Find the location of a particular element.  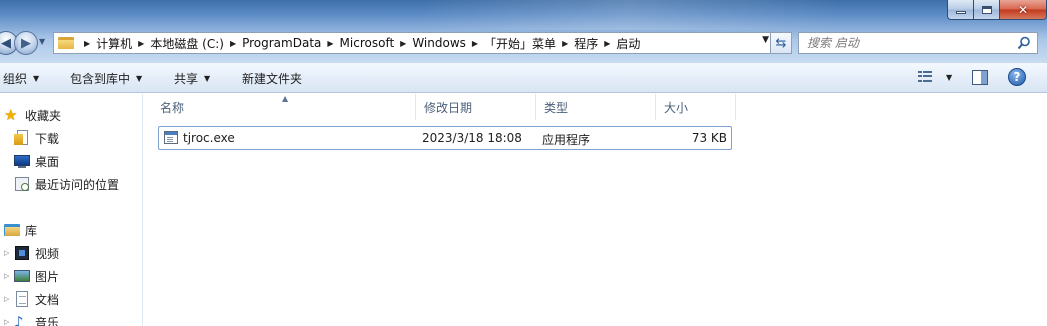

search-input is located at coordinates (907, 43).